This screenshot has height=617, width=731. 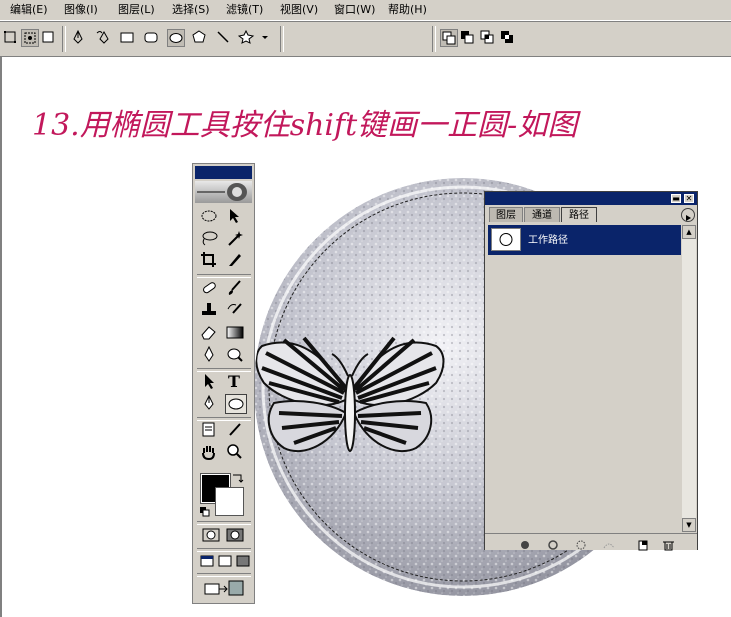 What do you see at coordinates (223, 192) in the screenshot?
I see `photoshop-eye-logo` at bounding box center [223, 192].